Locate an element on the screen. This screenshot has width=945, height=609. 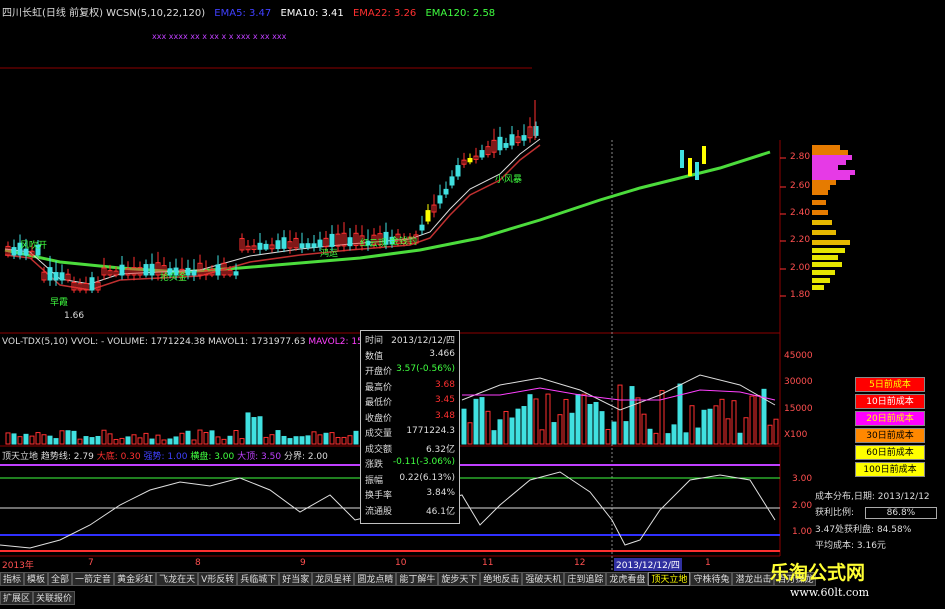
indicator-tick-label: 3.00 is located at coordinates (802, 479).